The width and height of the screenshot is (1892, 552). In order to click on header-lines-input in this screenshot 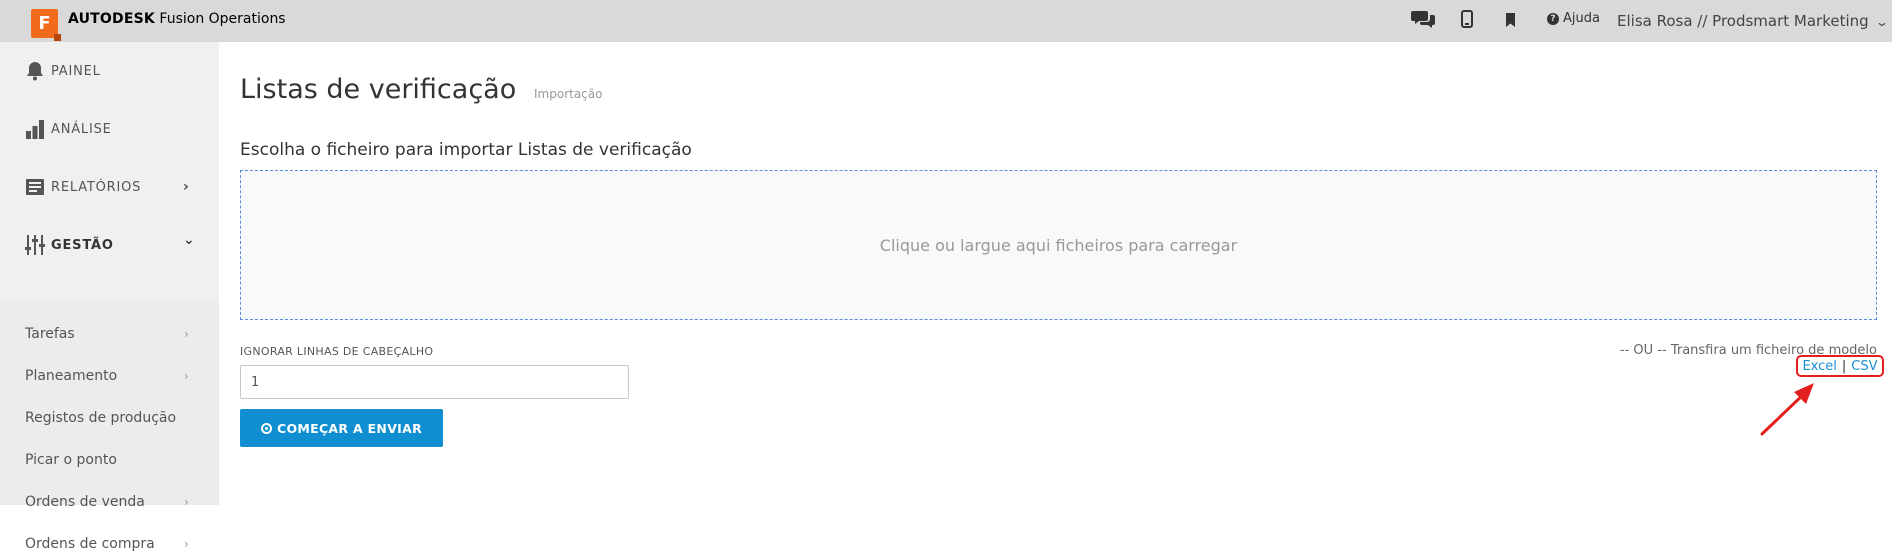, I will do `click(434, 382)`.